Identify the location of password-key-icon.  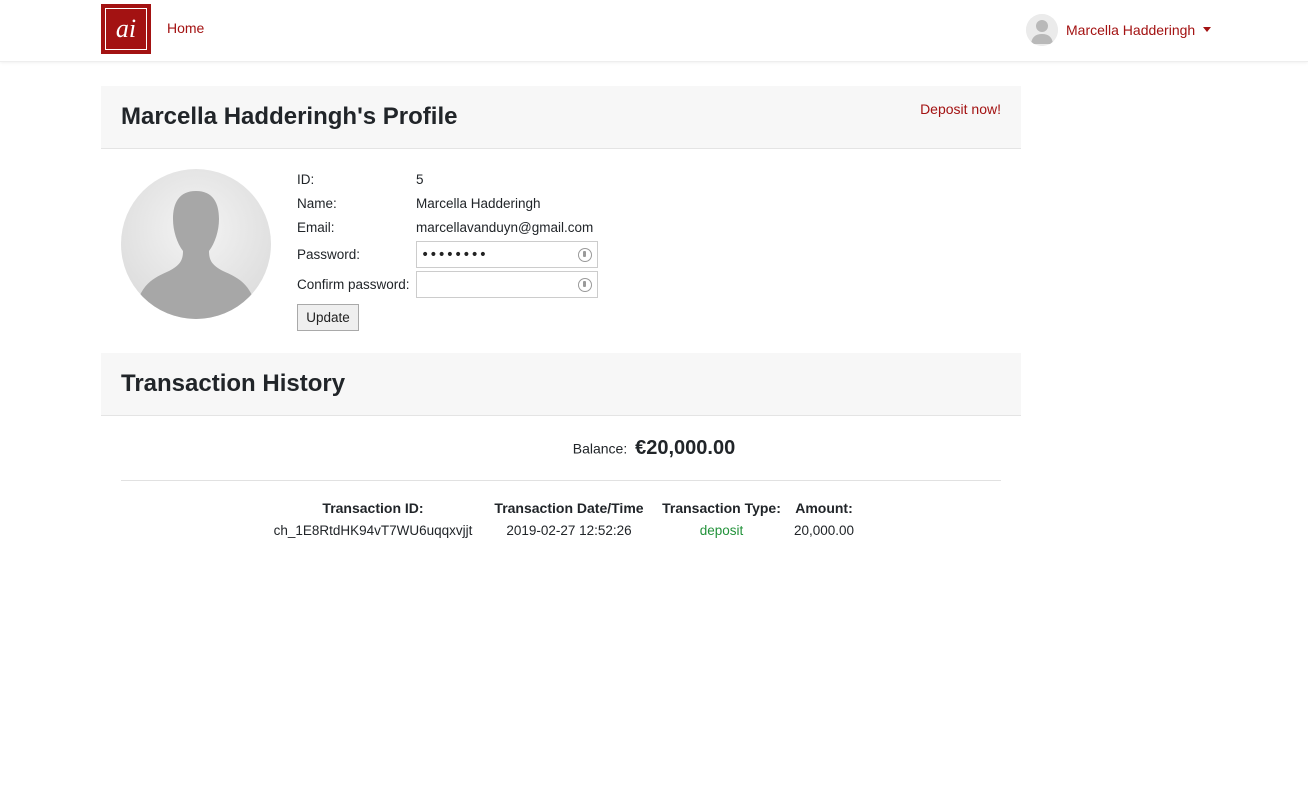
(585, 255).